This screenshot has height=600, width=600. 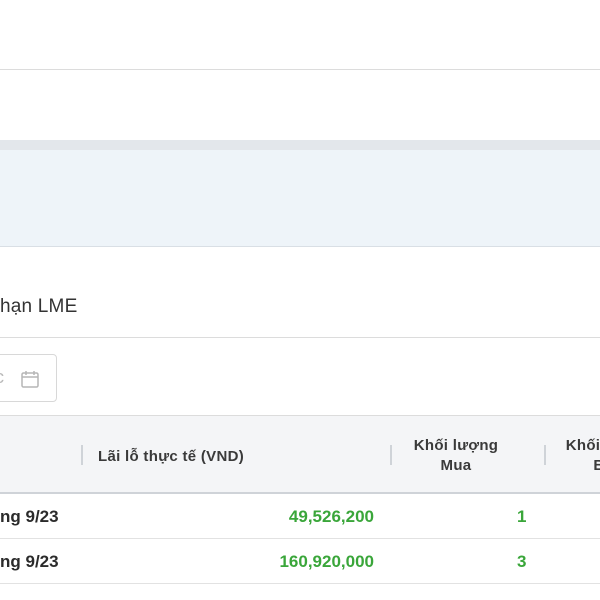 I want to click on cell-buy-volume: 1, so click(x=522, y=516).